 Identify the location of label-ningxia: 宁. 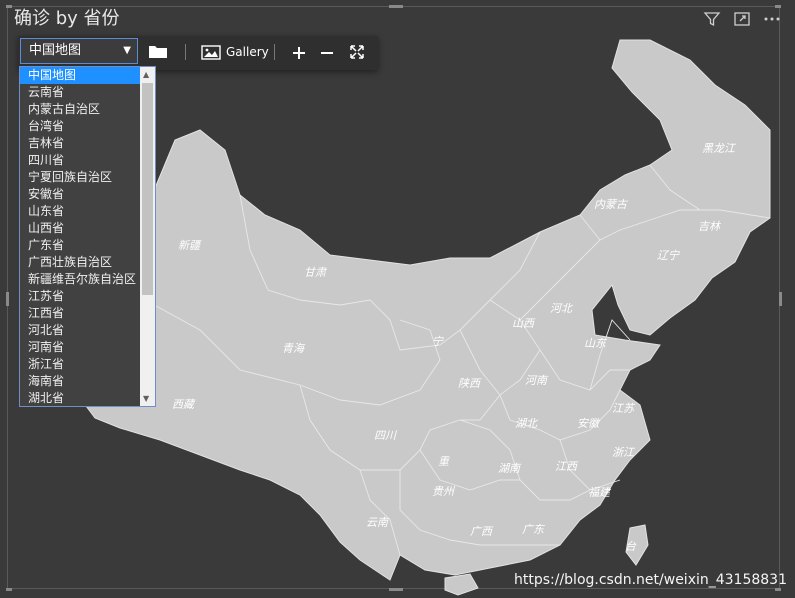
(438, 341).